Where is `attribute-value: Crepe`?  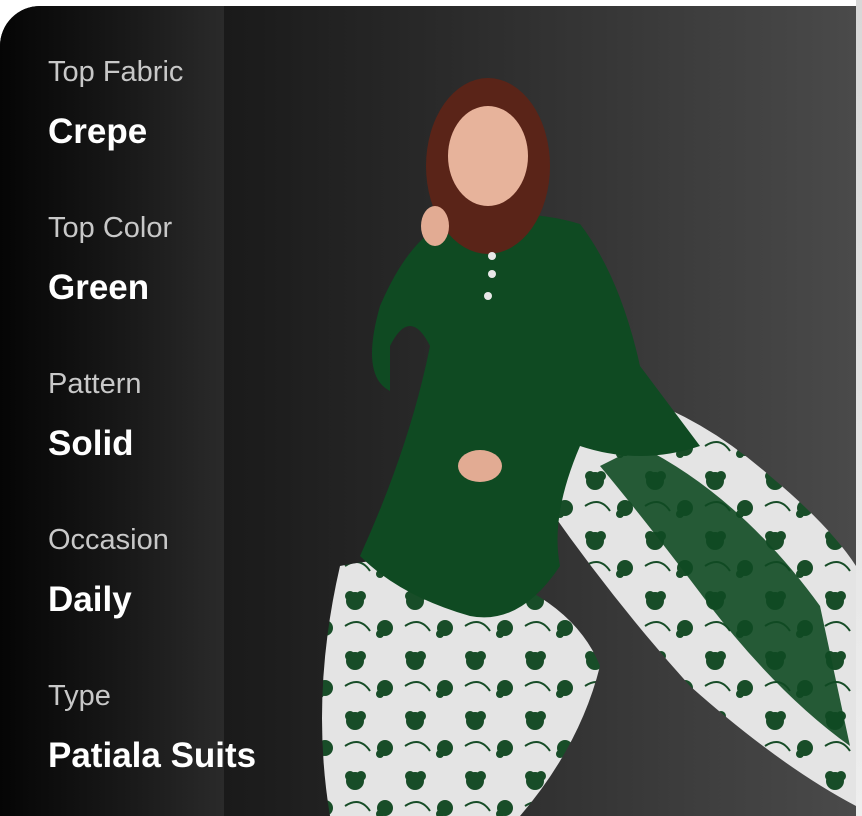 attribute-value: Crepe is located at coordinates (98, 131).